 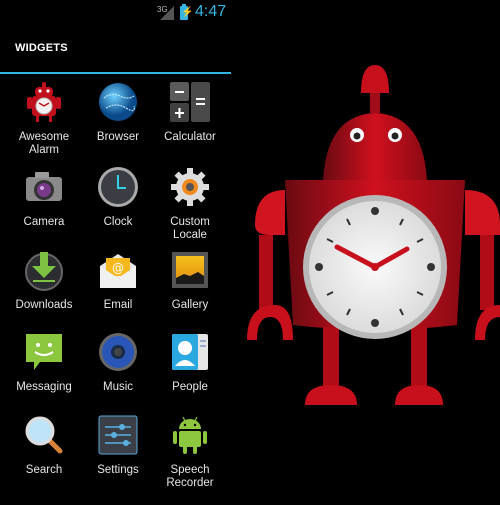 What do you see at coordinates (118, 435) in the screenshot?
I see `sliders-icon` at bounding box center [118, 435].